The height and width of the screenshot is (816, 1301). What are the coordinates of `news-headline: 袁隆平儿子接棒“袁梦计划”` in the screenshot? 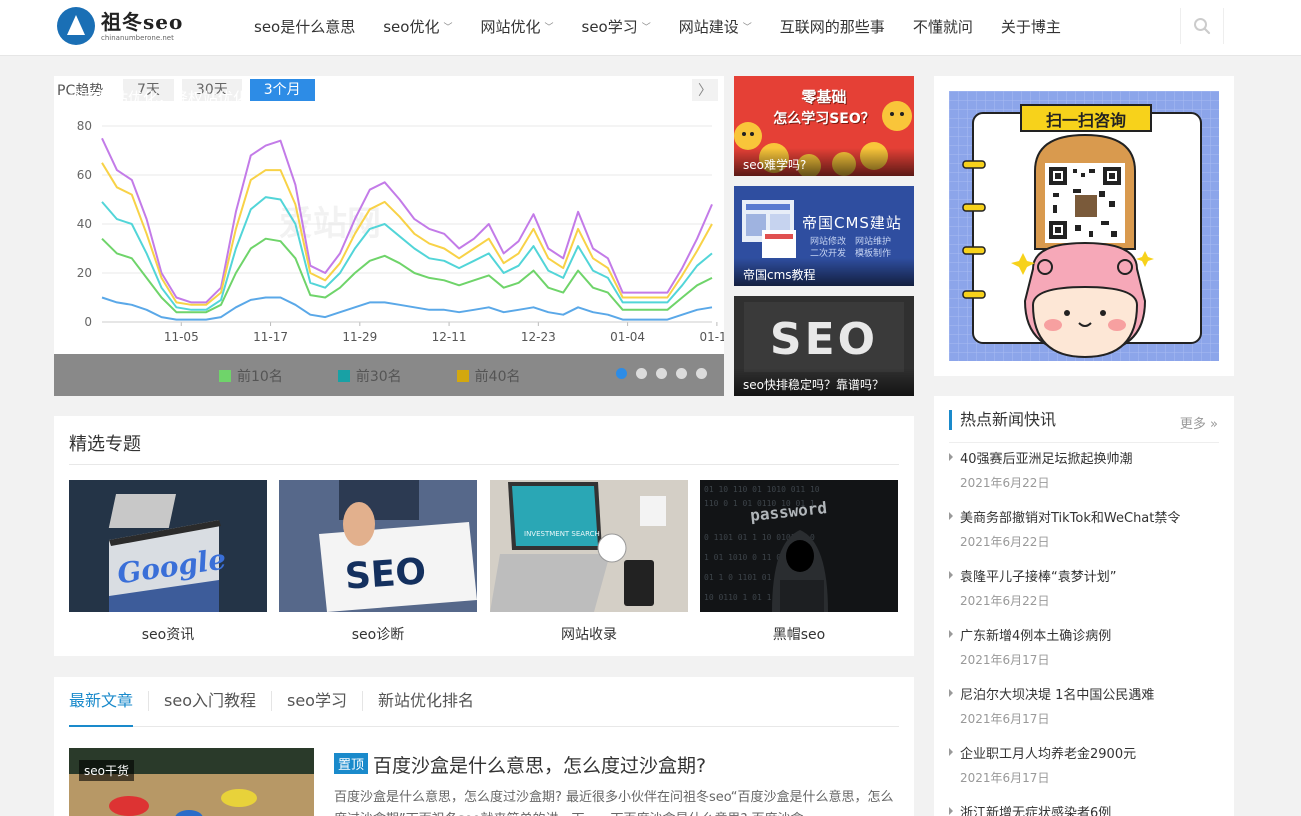 It's located at (1084, 575).